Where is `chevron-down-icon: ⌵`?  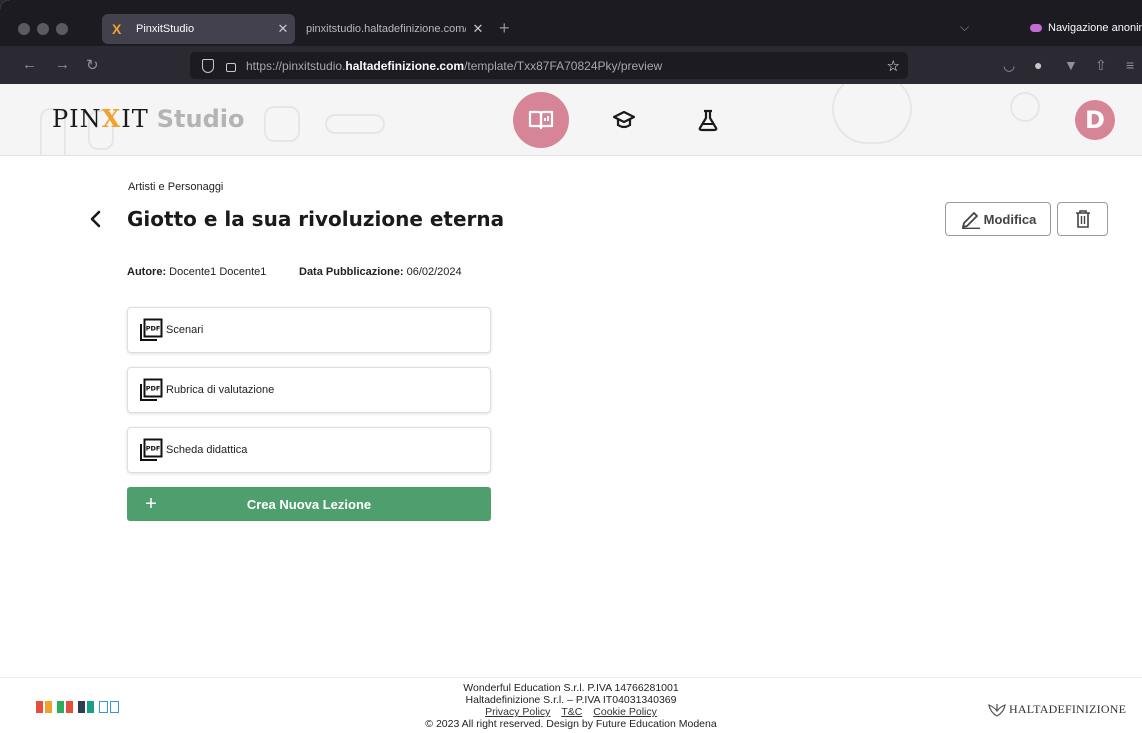 chevron-down-icon: ⌵ is located at coordinates (964, 27).